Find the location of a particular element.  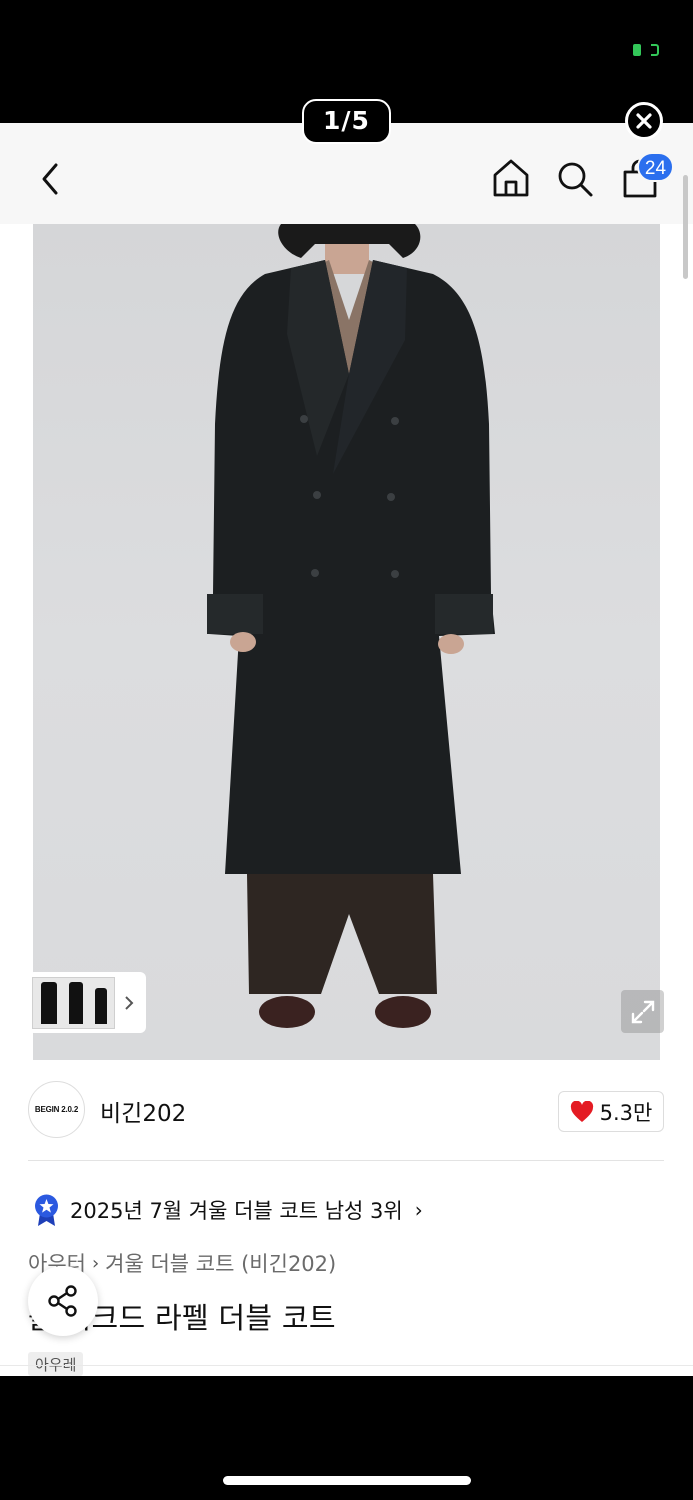

ranking-badge-icon is located at coordinates (46, 1210).